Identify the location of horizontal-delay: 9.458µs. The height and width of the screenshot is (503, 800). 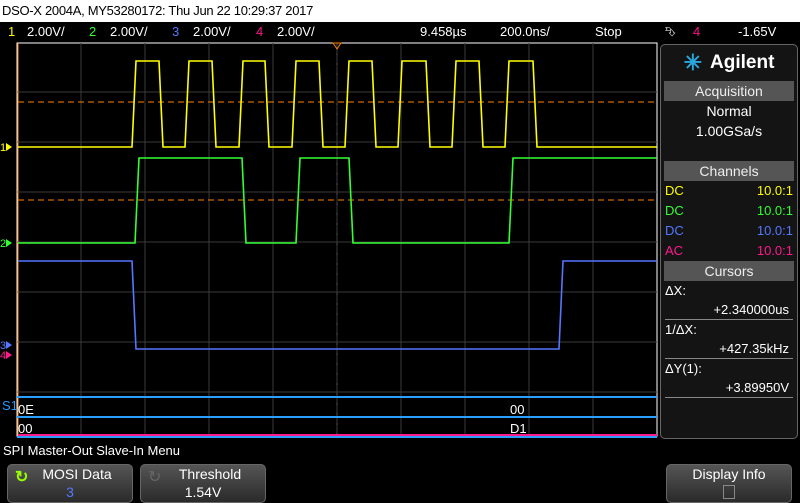
(443, 32).